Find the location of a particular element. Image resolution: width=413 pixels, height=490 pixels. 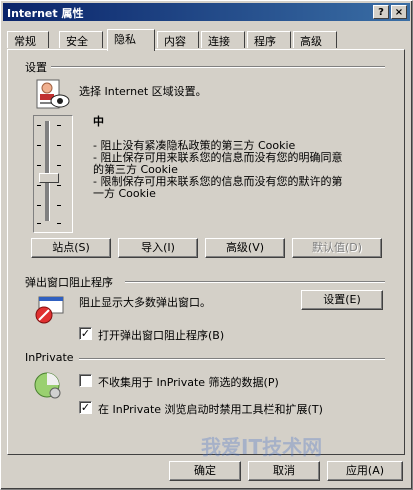

inprivate-toolbar-checkbox: ✓ is located at coordinates (85, 407).